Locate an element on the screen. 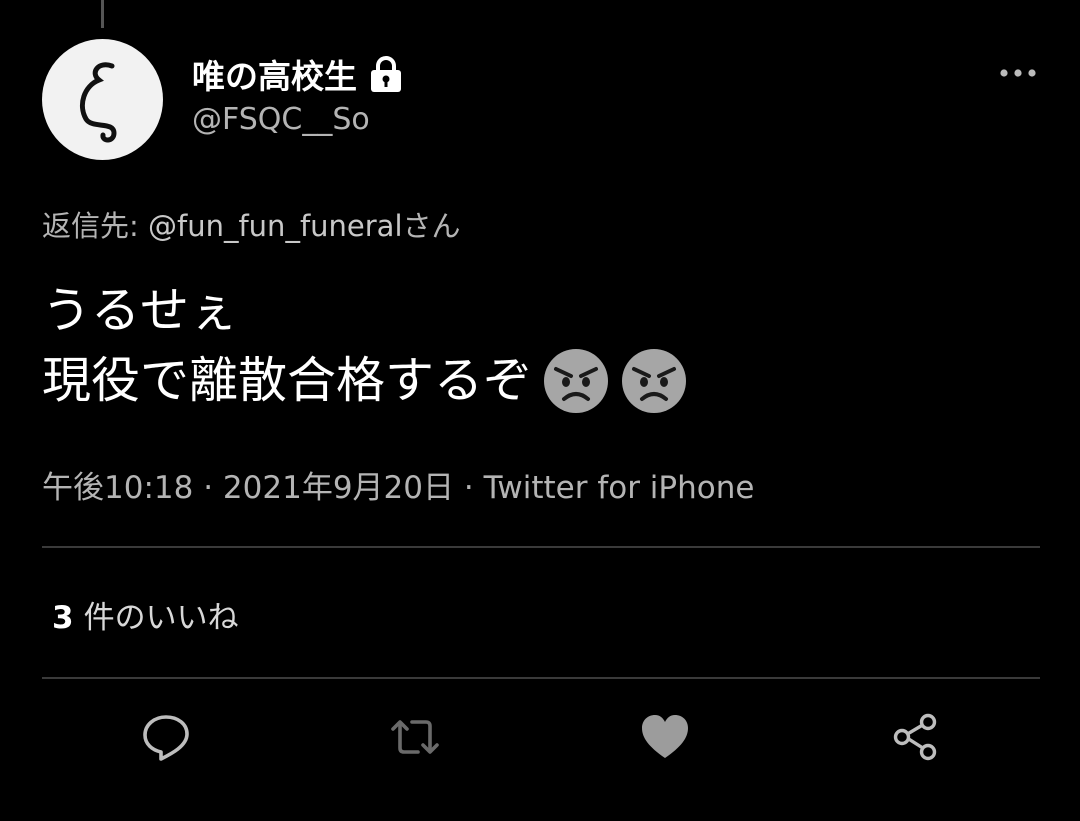  tweet-line: うるせぇ is located at coordinates (365, 311).